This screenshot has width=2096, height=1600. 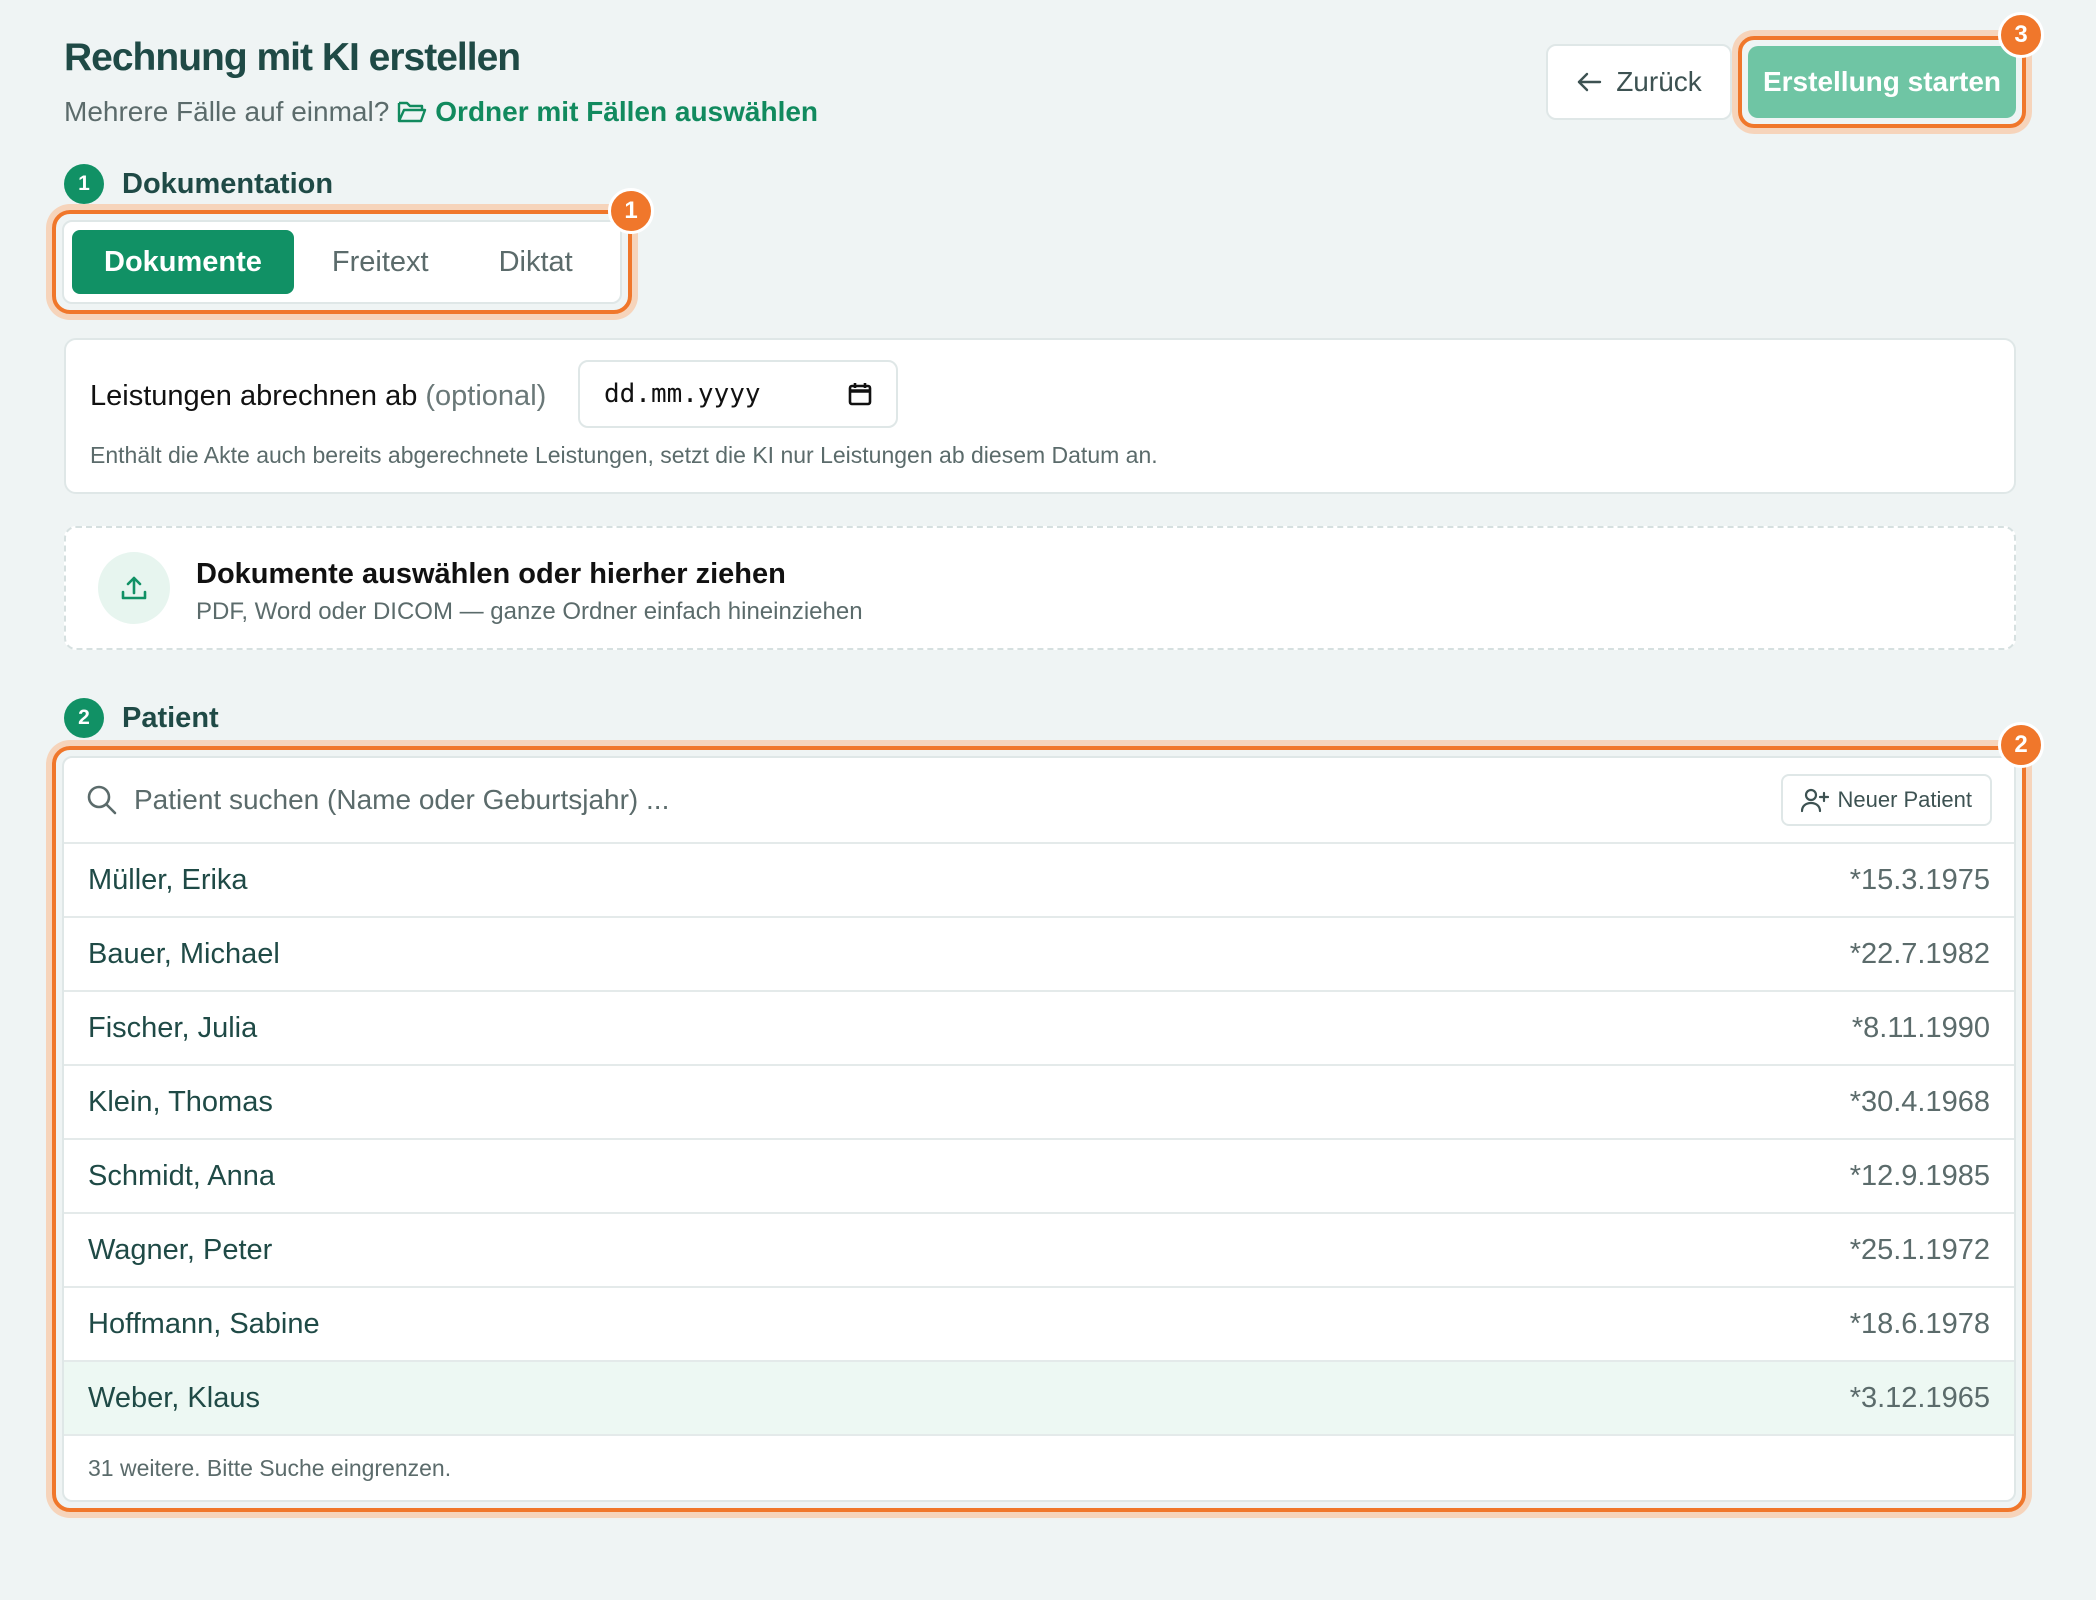 I want to click on patient-birthdate: *22.7.1982, so click(x=1919, y=953).